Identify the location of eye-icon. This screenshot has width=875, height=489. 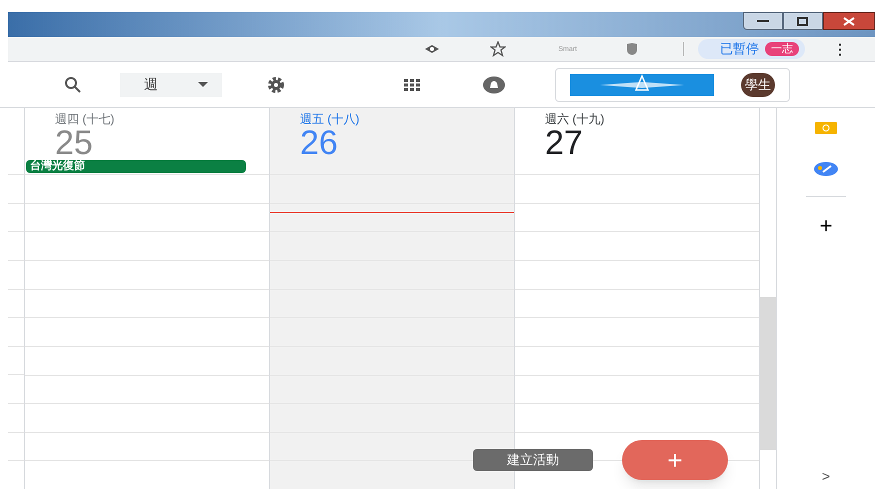
(432, 49).